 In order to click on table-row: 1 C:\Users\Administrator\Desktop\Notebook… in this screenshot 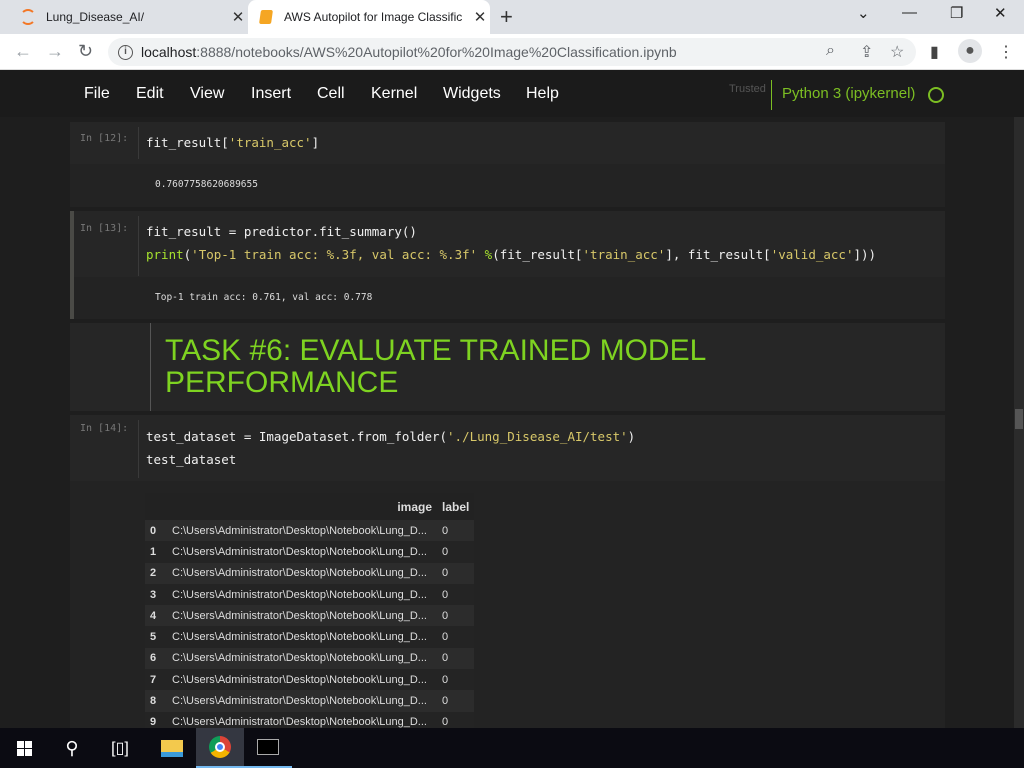, I will do `click(310, 552)`.